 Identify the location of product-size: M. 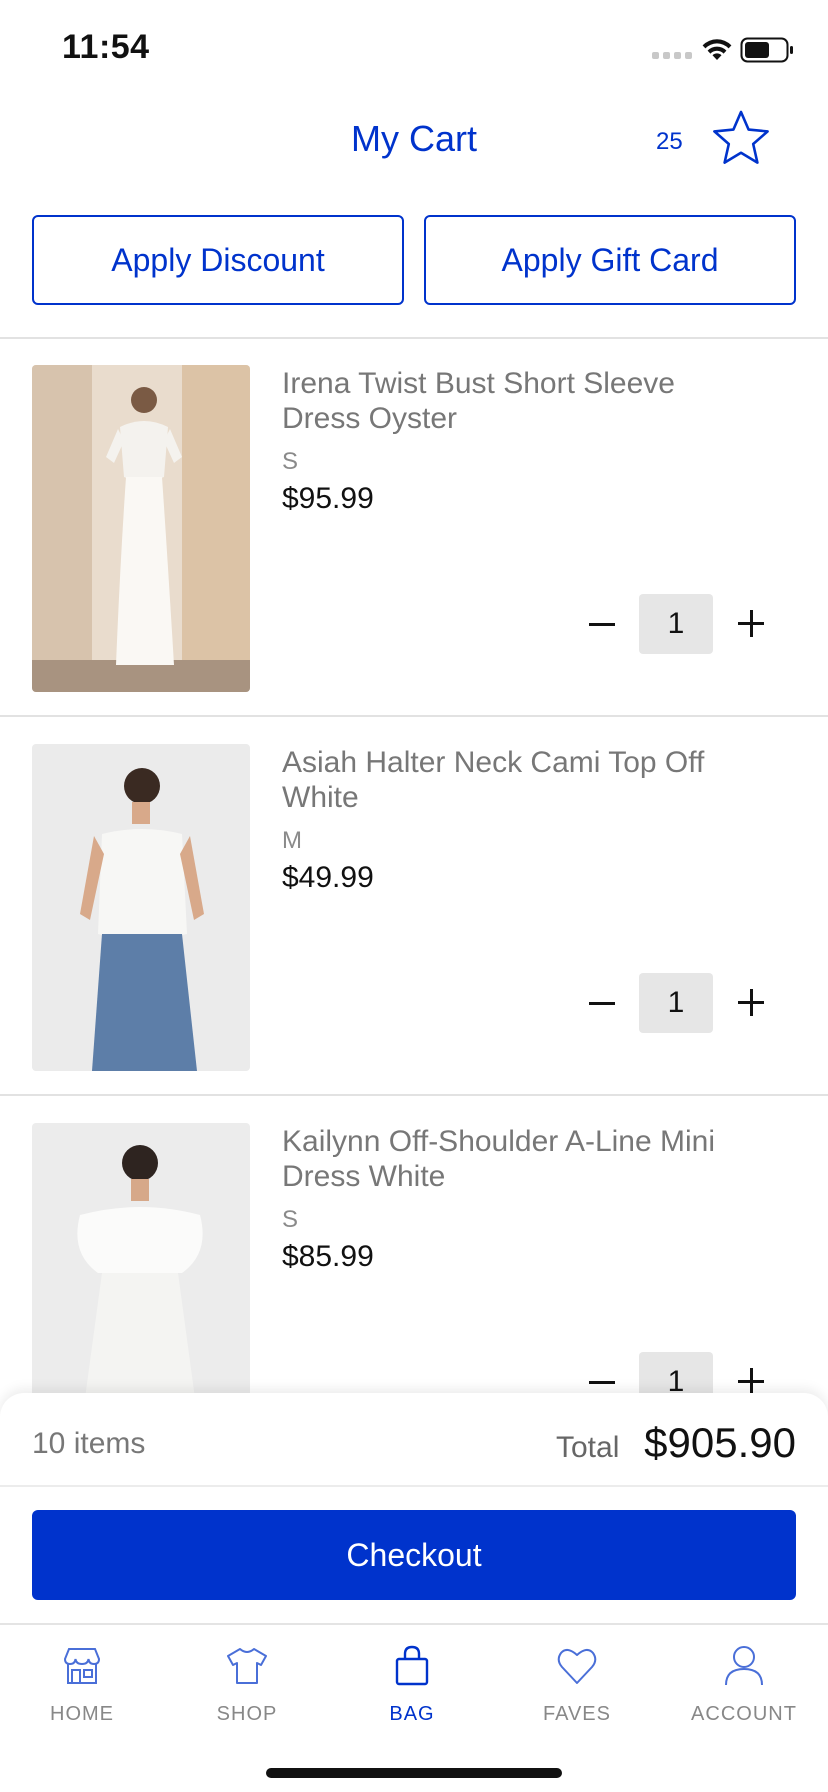
(292, 840).